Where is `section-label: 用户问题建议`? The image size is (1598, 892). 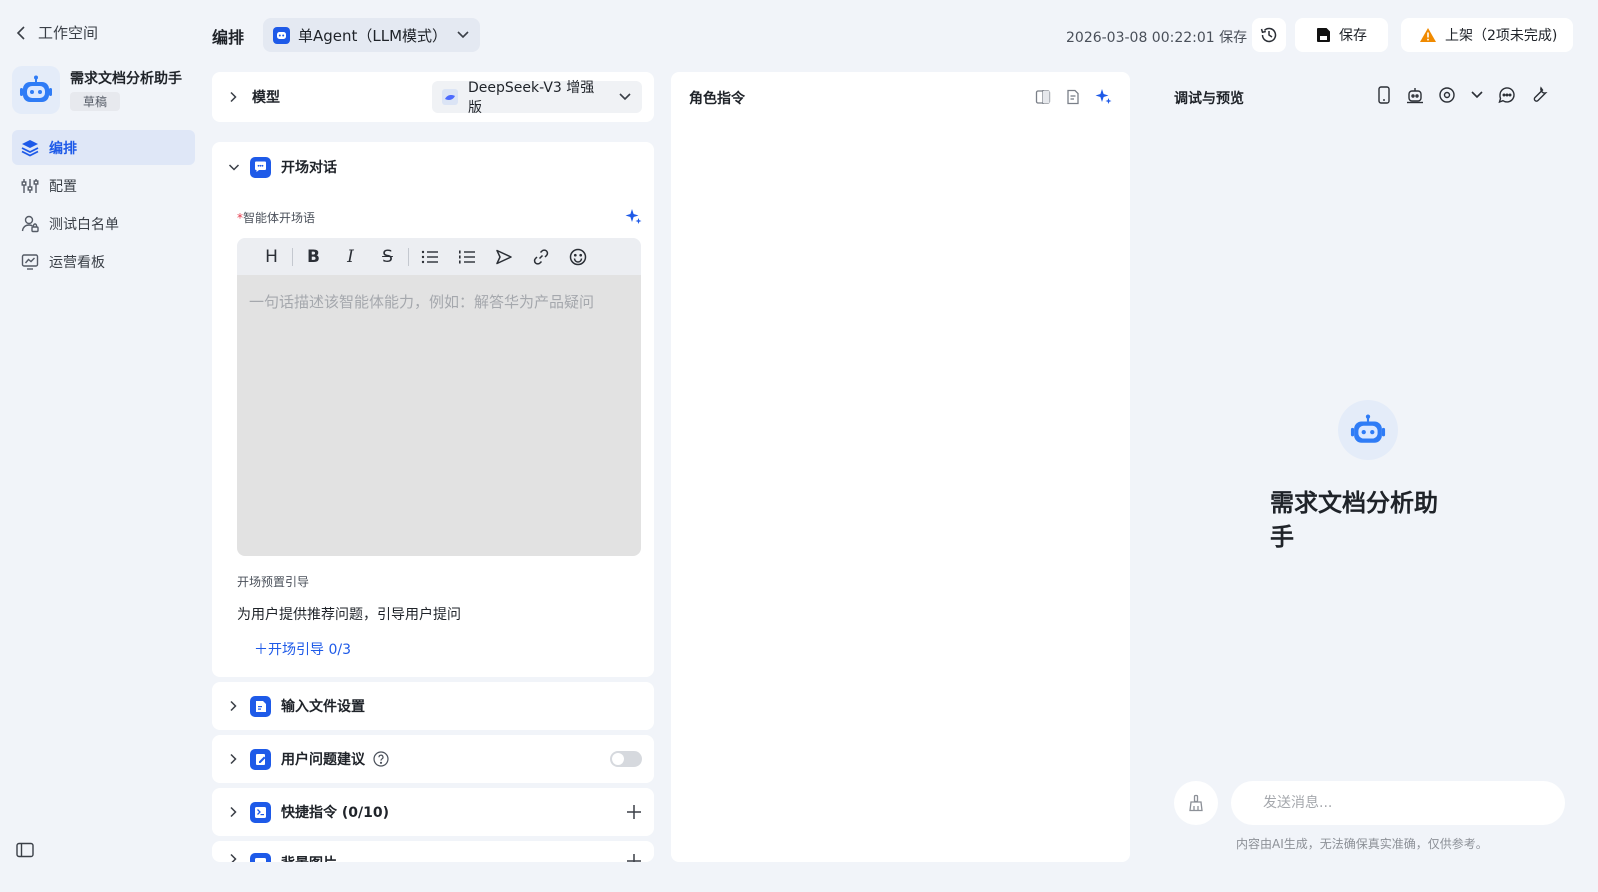
section-label: 用户问题建议 is located at coordinates (323, 760).